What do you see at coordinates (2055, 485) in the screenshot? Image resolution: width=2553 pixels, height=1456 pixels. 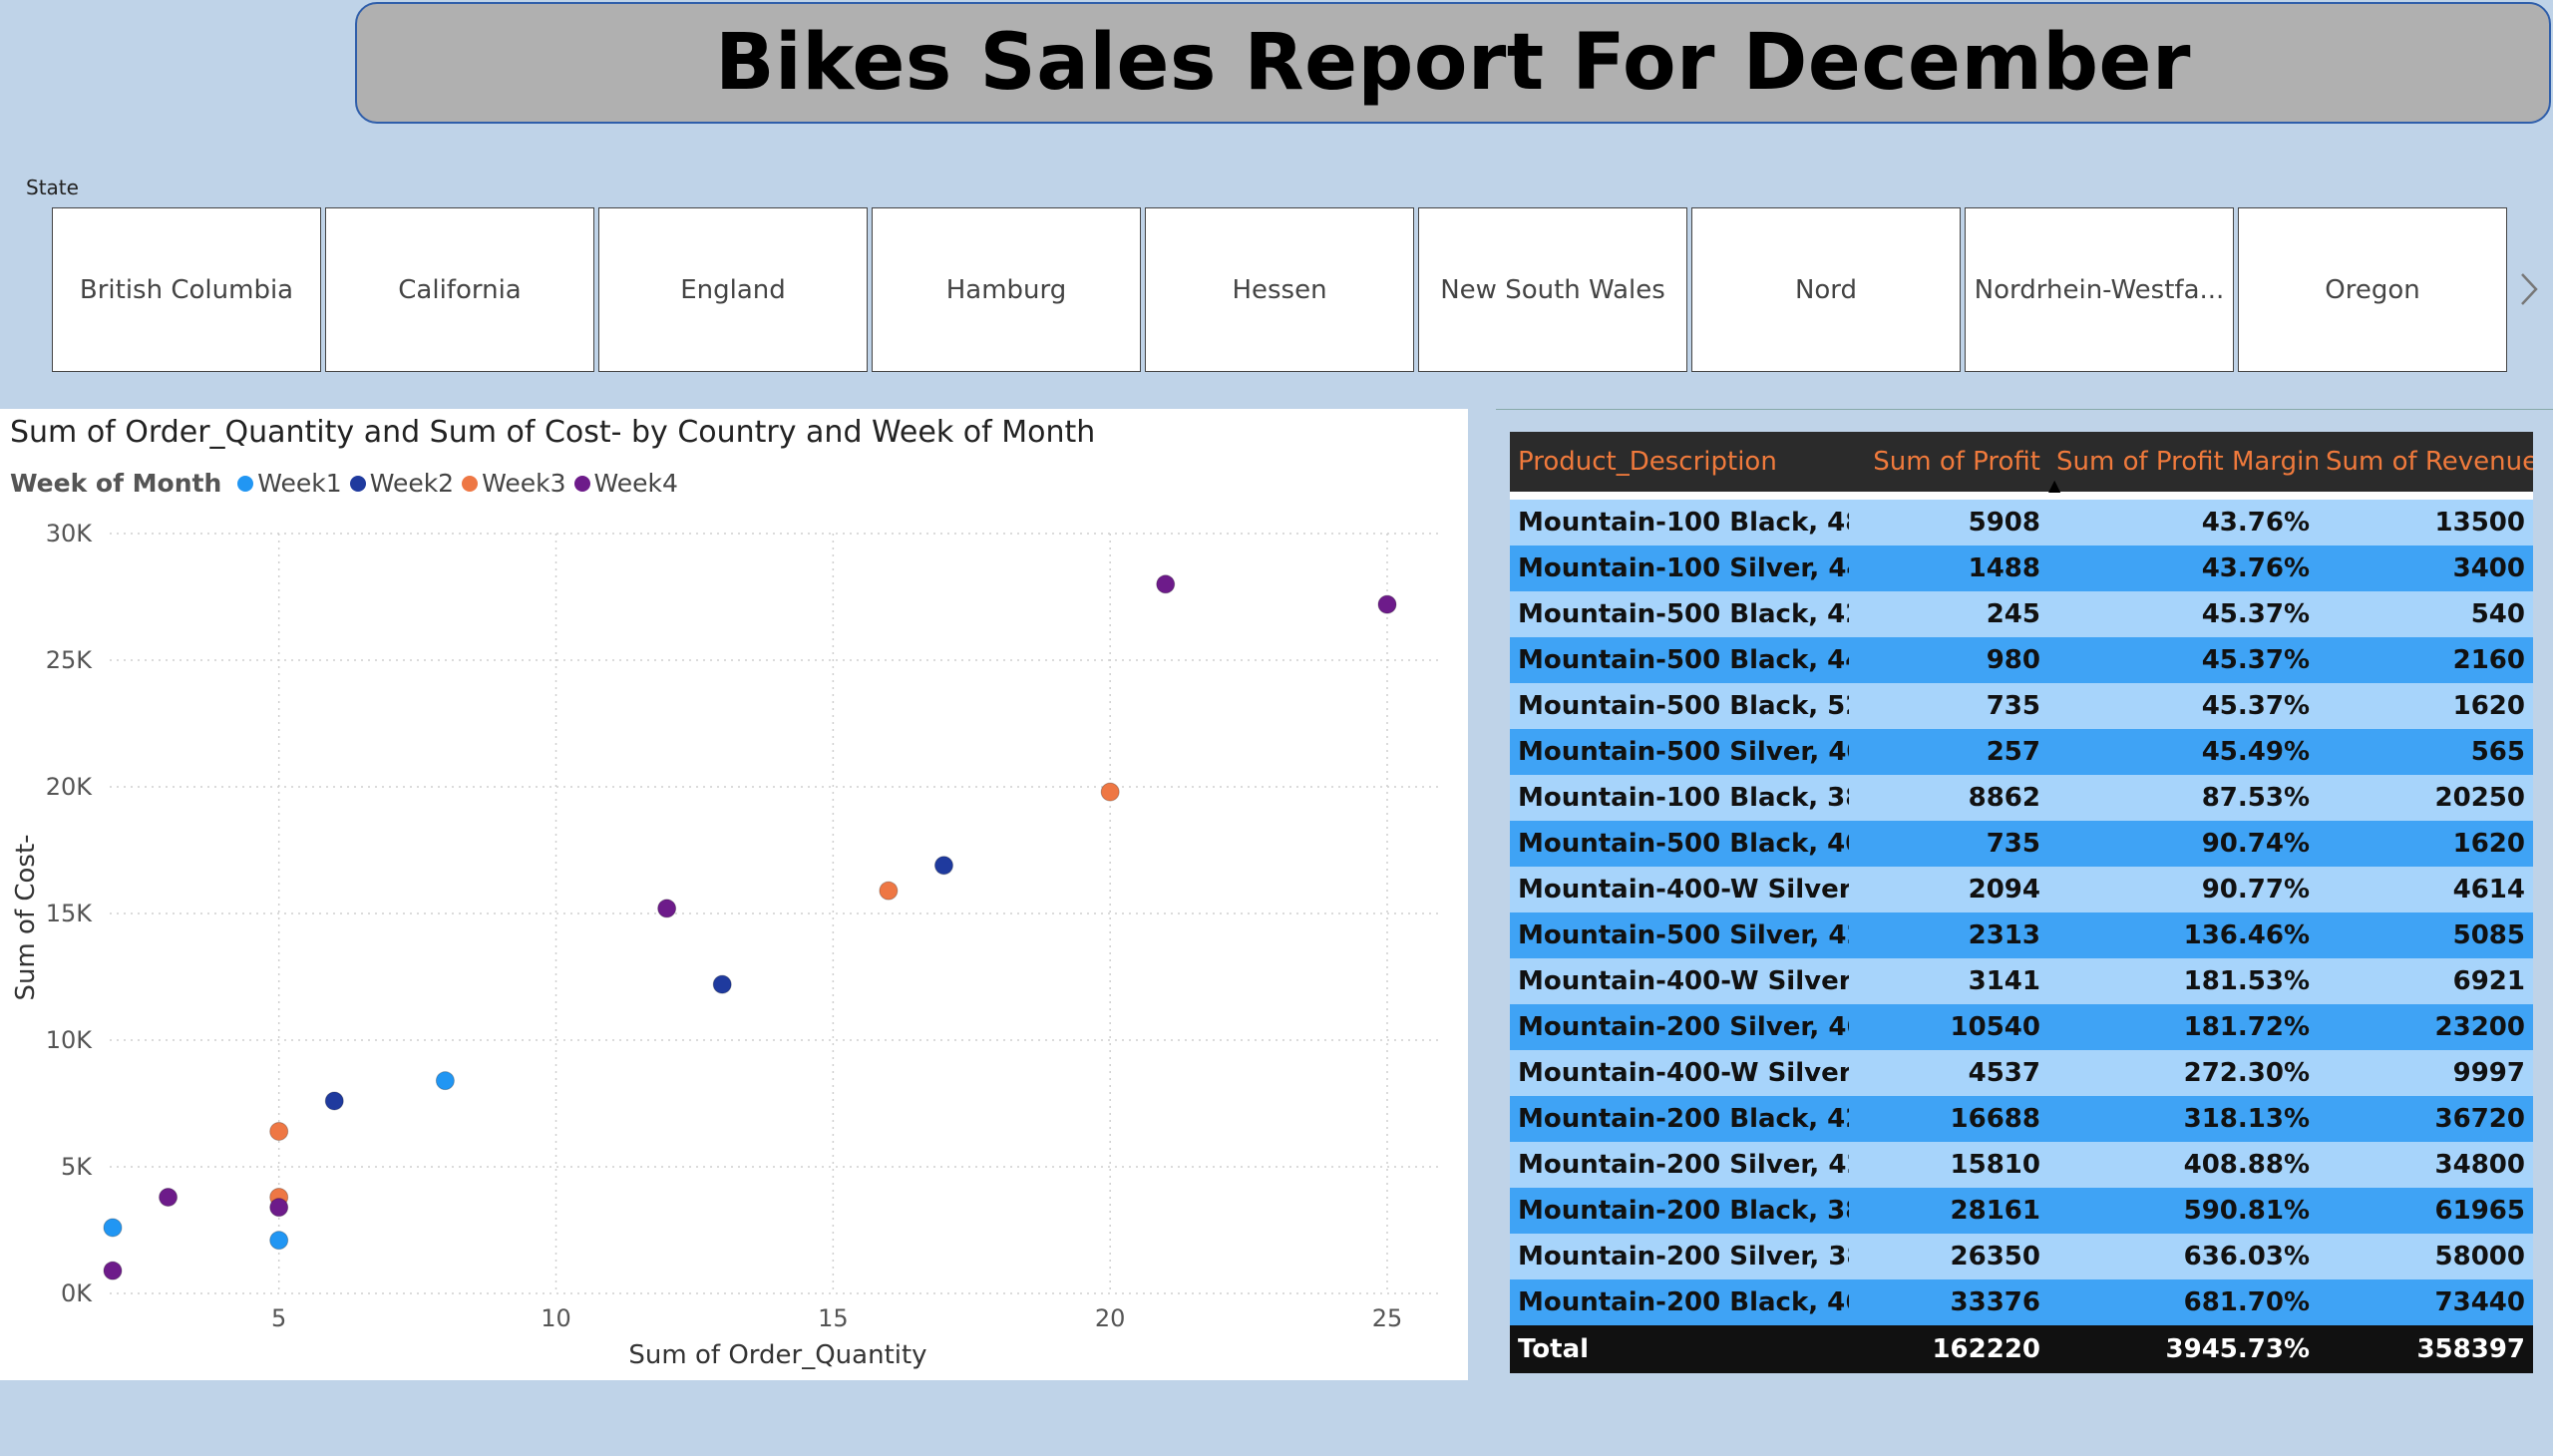 I see `sort-ascending-icon: ▲` at bounding box center [2055, 485].